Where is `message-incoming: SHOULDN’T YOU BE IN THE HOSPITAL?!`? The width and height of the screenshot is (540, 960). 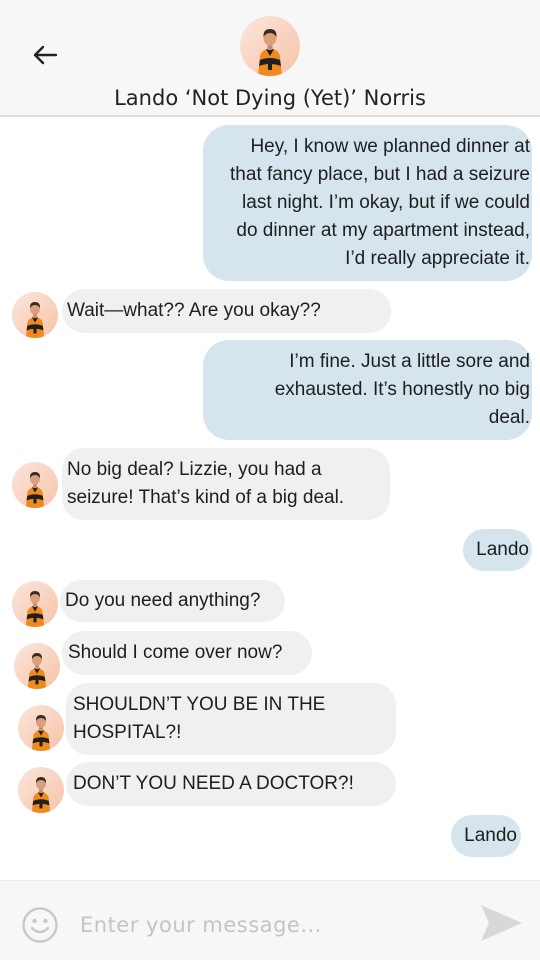
message-incoming: SHOULDN’T YOU BE IN THE HOSPITAL?! is located at coordinates (231, 719).